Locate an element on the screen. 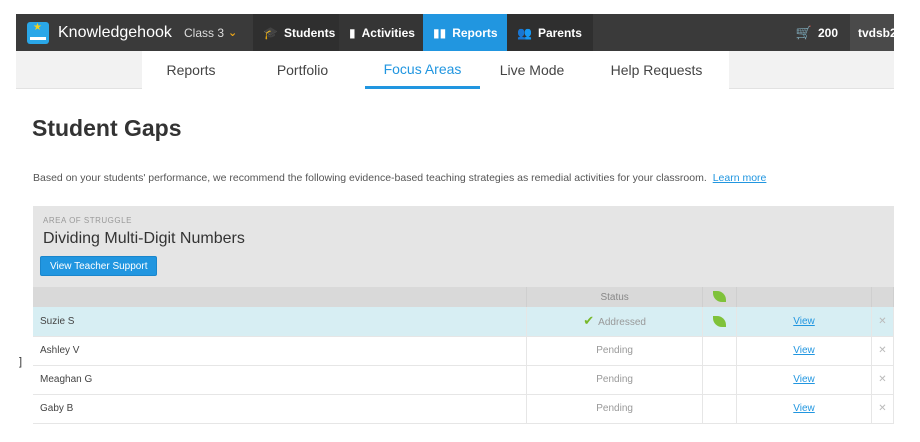  users-icon: 👥 is located at coordinates (524, 32).